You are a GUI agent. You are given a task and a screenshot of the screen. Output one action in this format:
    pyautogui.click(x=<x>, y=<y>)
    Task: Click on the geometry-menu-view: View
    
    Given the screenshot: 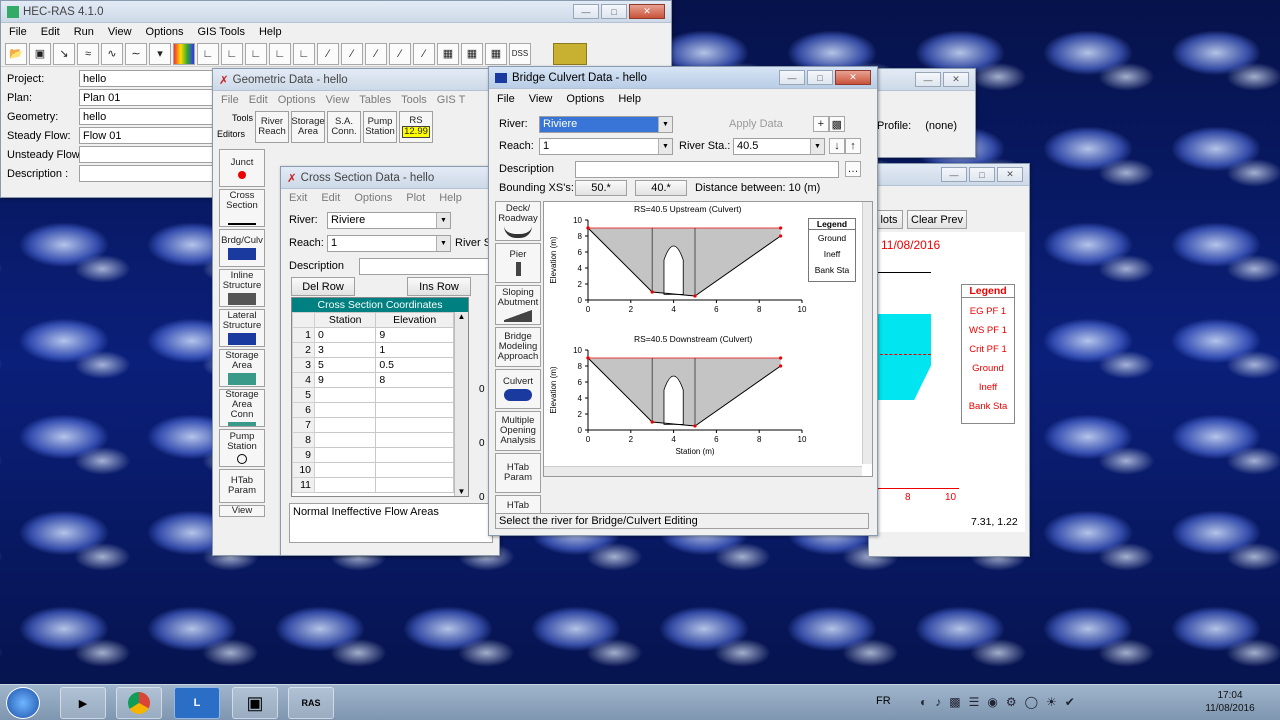 What is the action you would take?
    pyautogui.click(x=338, y=100)
    